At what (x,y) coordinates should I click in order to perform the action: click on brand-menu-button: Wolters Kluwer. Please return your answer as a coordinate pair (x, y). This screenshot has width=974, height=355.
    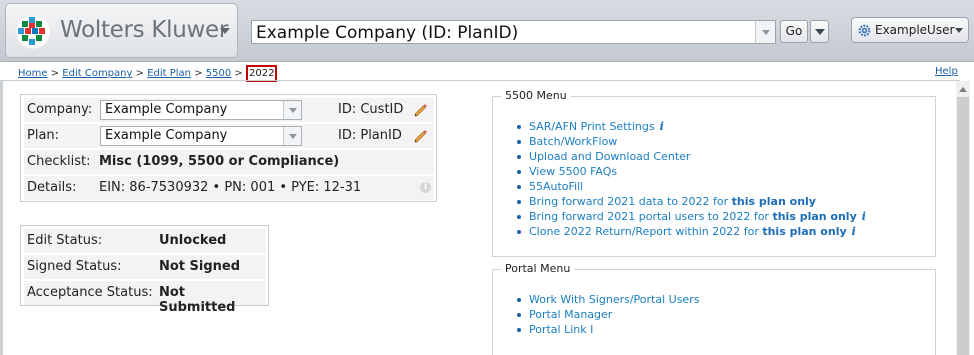
    Looking at the image, I should click on (121, 30).